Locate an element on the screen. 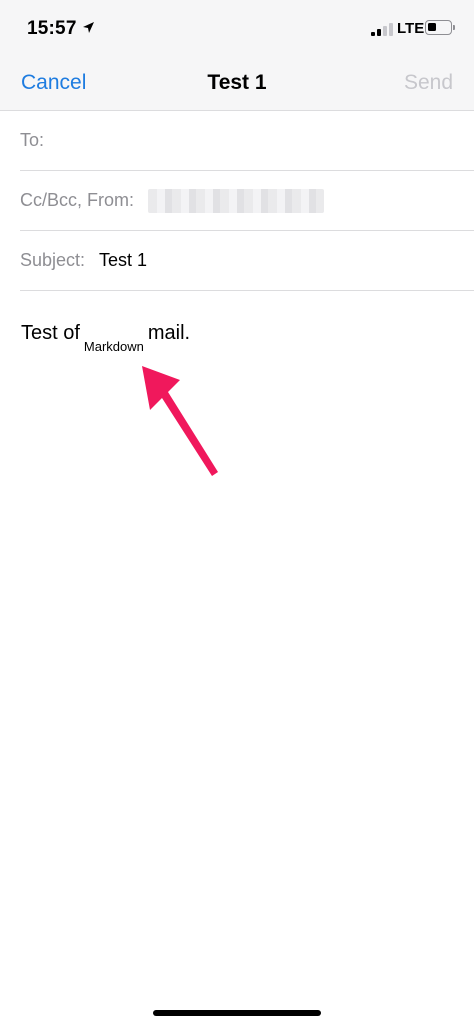 Image resolution: width=474 pixels, height=1026 pixels. subject-label: Subject: is located at coordinates (53, 260).